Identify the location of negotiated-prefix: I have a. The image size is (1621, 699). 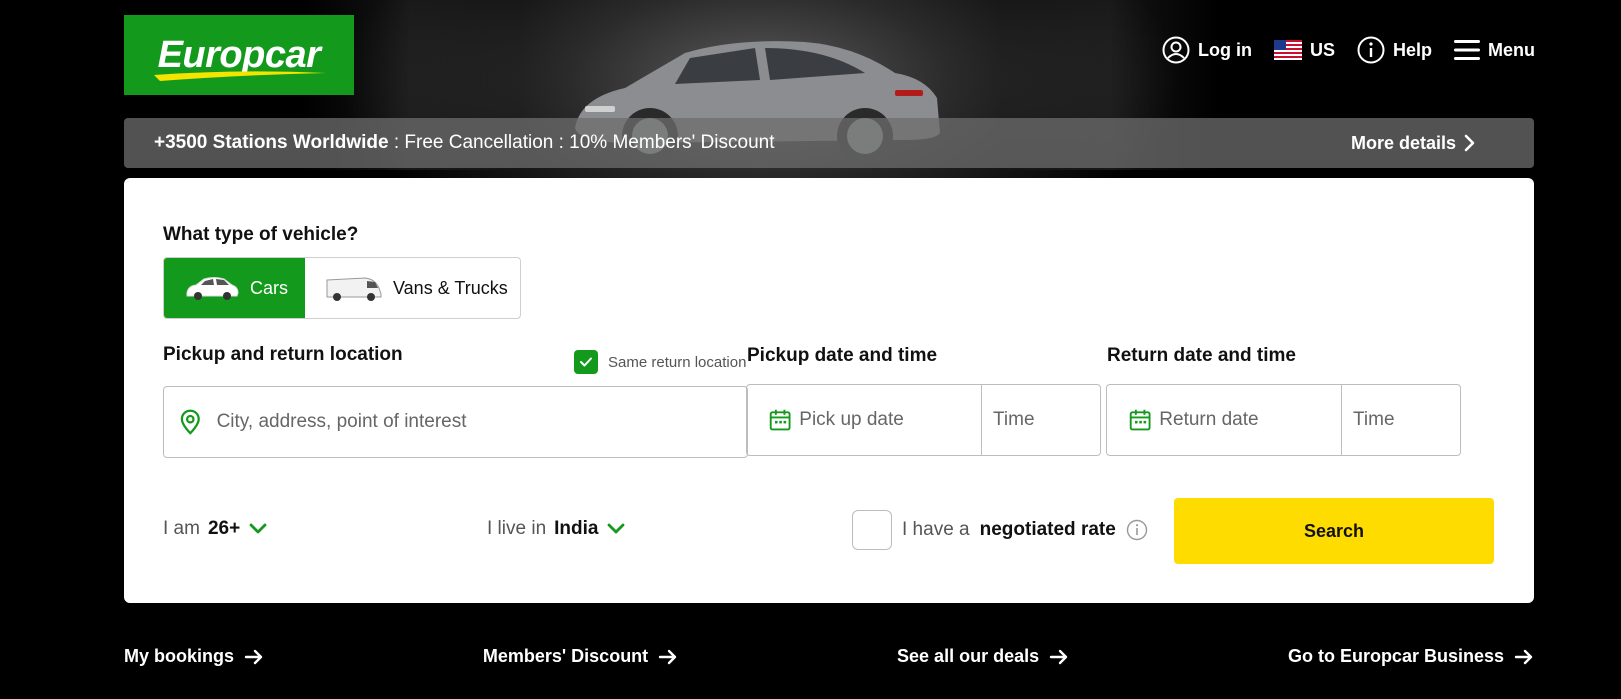
(936, 529).